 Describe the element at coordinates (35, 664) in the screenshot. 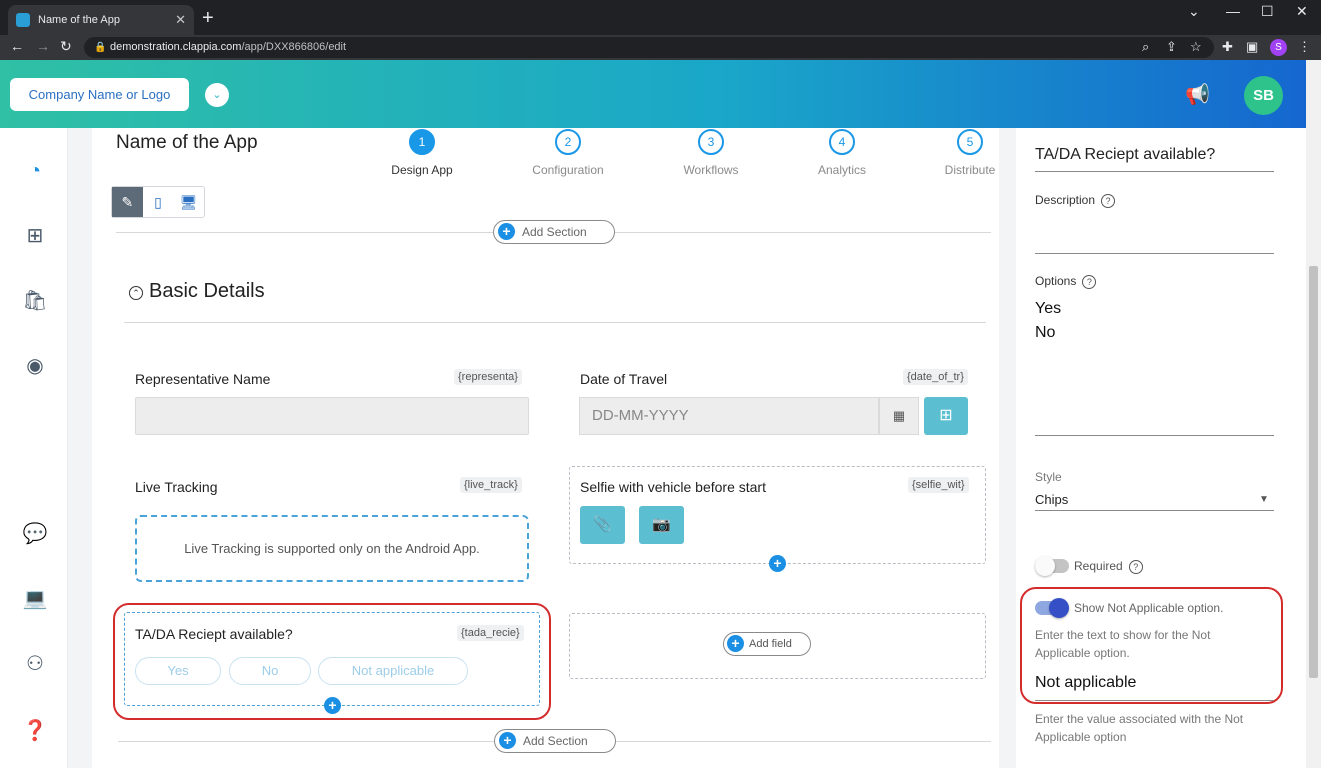

I see `org-chart-icon: ⚇` at that location.